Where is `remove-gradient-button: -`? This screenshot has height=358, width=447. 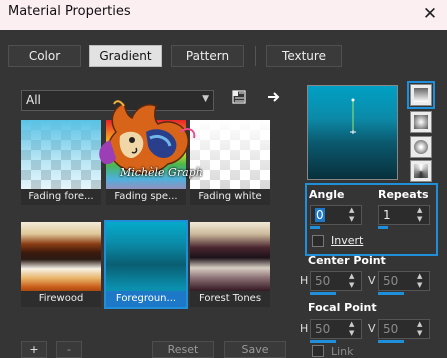 remove-gradient-button: - is located at coordinates (69, 349).